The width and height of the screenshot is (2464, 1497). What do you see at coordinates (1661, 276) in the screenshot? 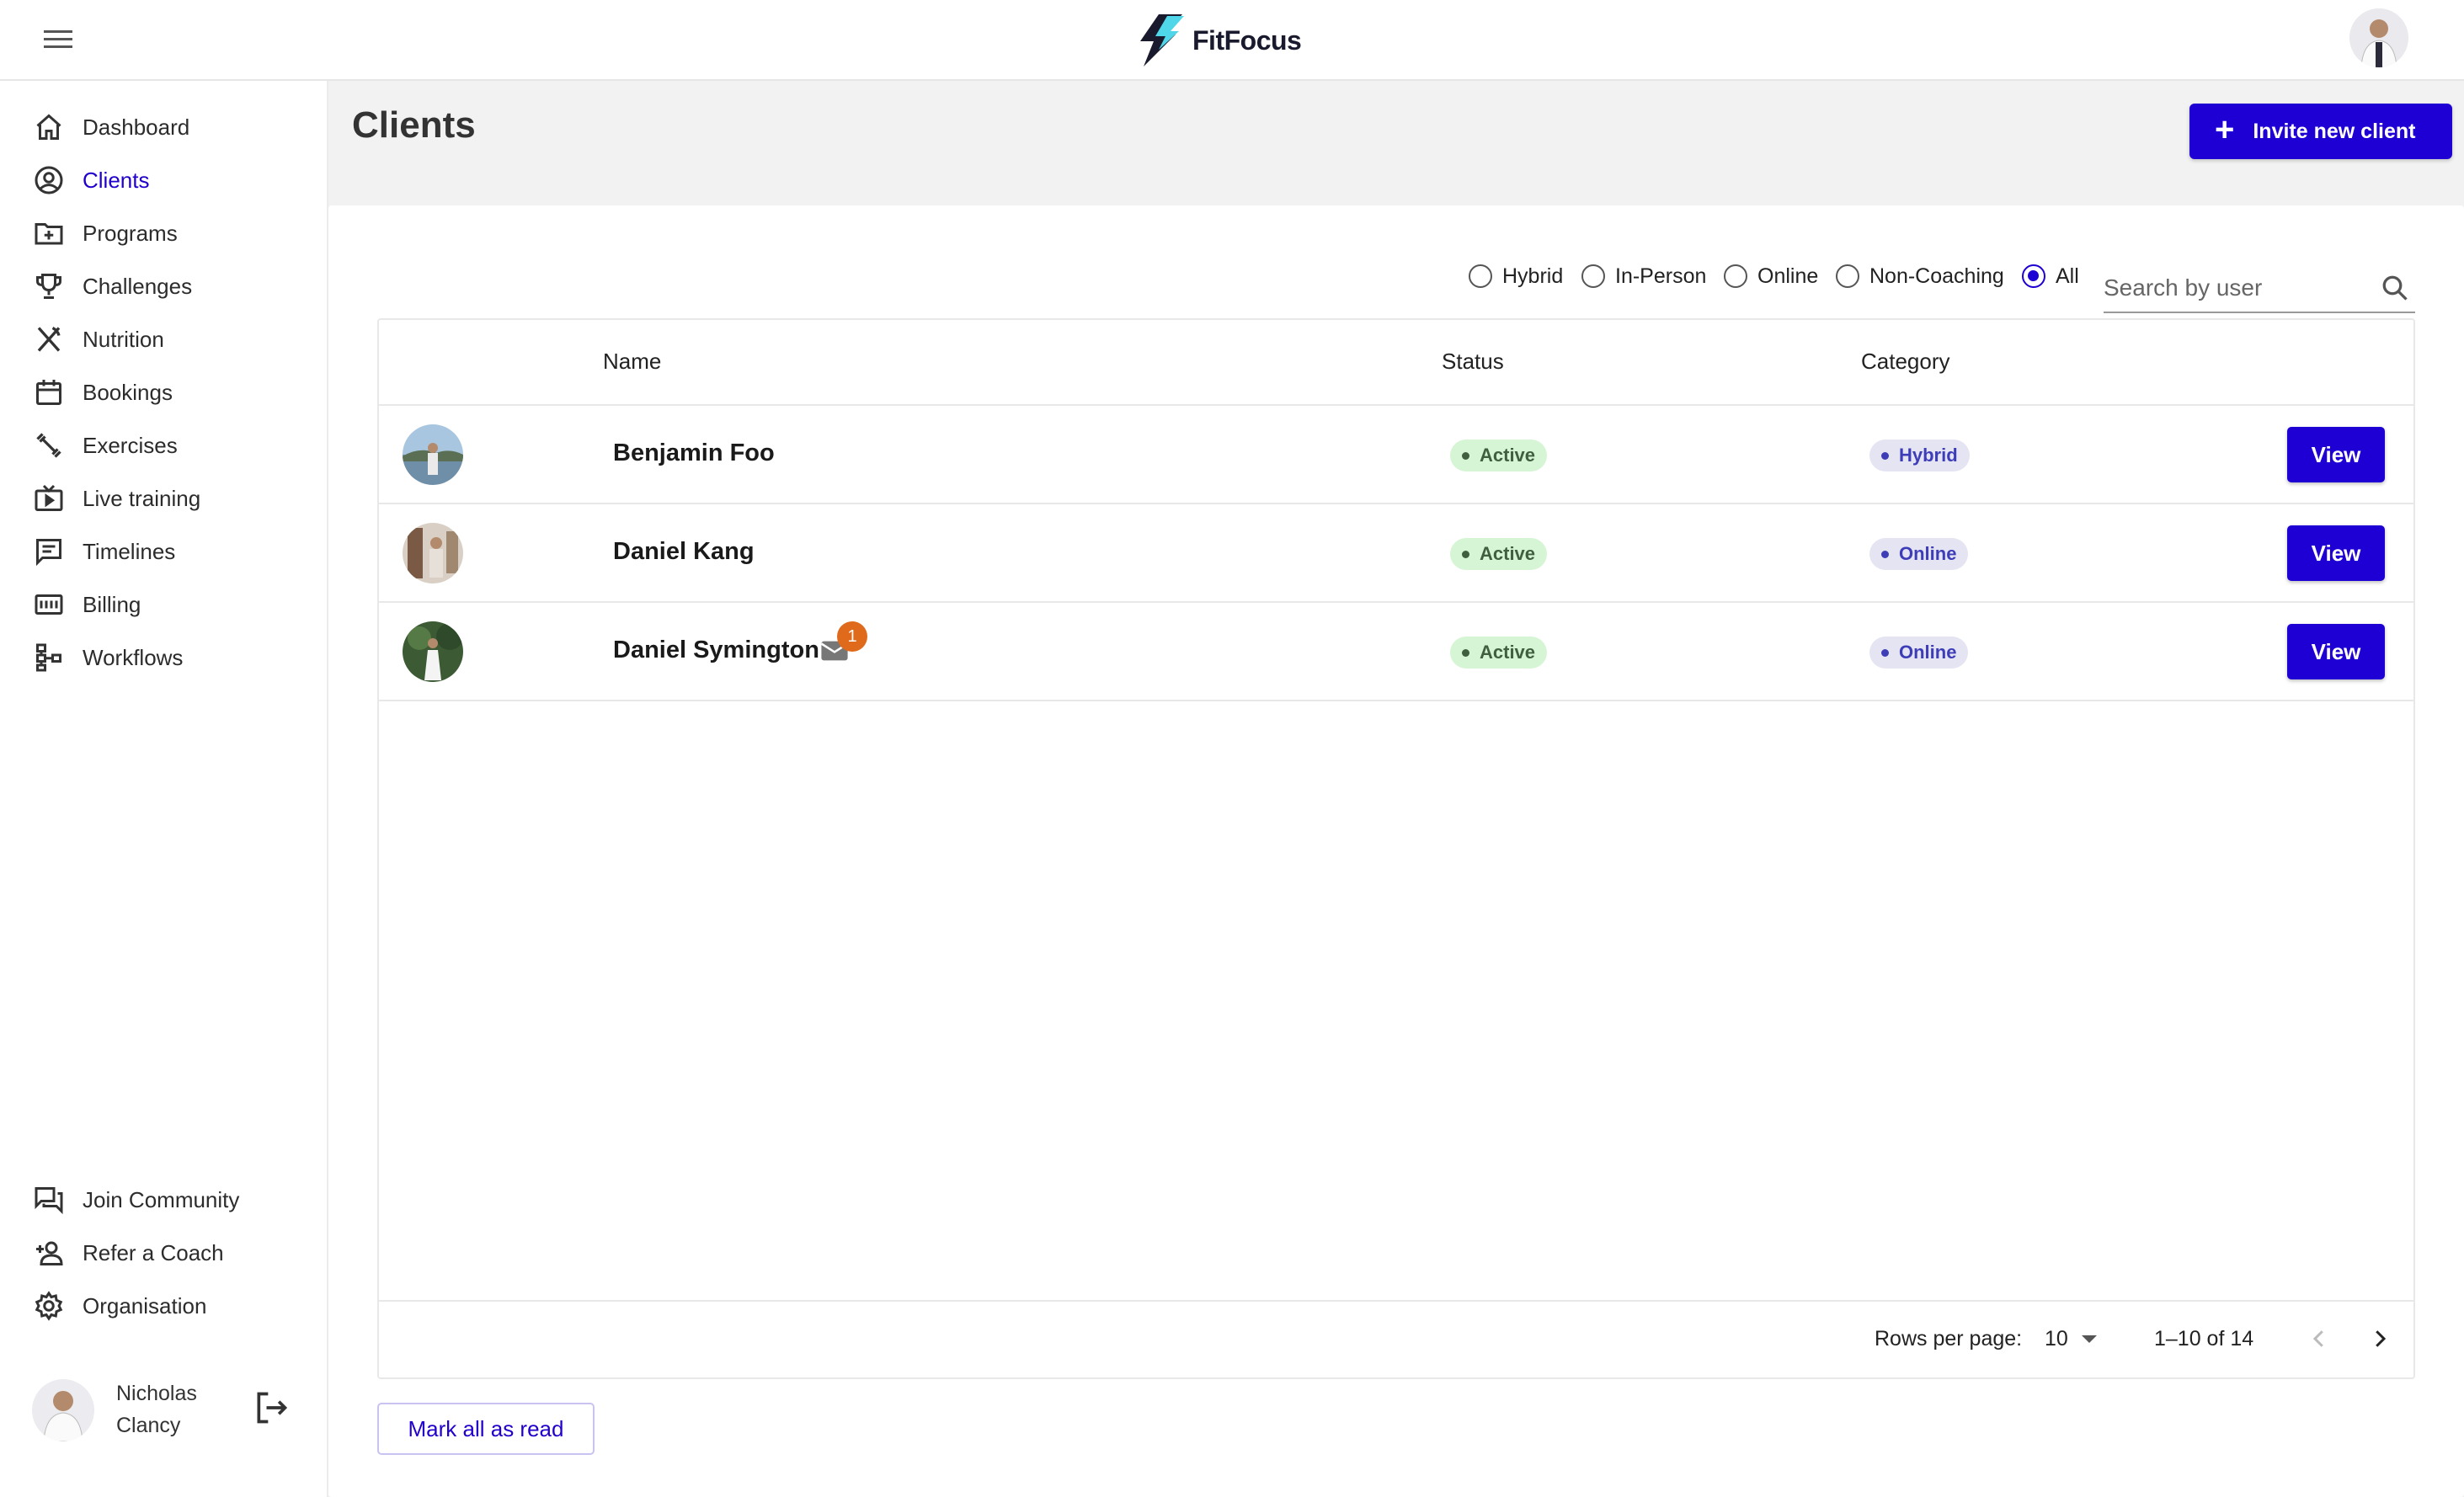
I see `radio-label: In-Person` at bounding box center [1661, 276].